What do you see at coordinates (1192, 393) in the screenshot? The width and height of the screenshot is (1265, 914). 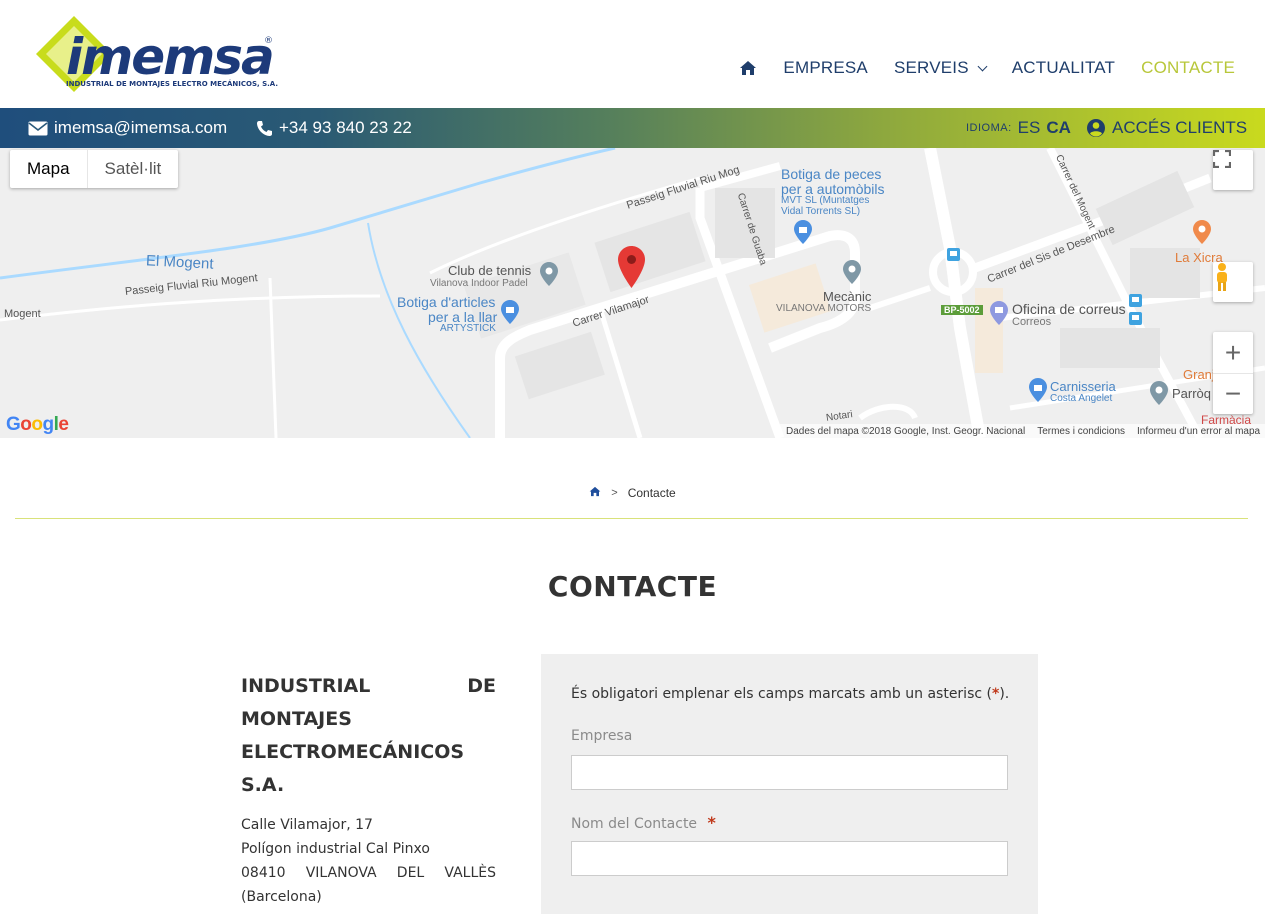 I see `map-label-parroquia: Parròq` at bounding box center [1192, 393].